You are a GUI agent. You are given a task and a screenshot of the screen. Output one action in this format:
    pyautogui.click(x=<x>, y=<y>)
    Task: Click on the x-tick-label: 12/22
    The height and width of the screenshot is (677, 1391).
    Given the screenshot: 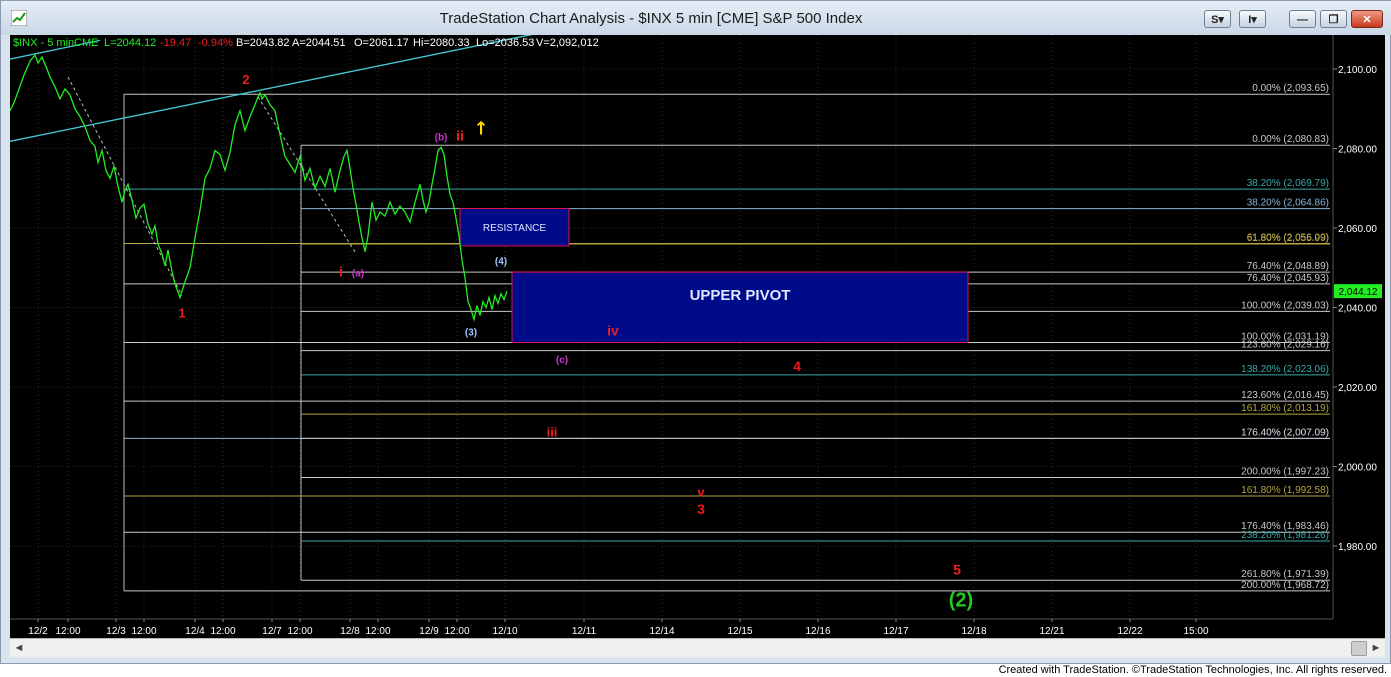 What is the action you would take?
    pyautogui.click(x=1129, y=631)
    